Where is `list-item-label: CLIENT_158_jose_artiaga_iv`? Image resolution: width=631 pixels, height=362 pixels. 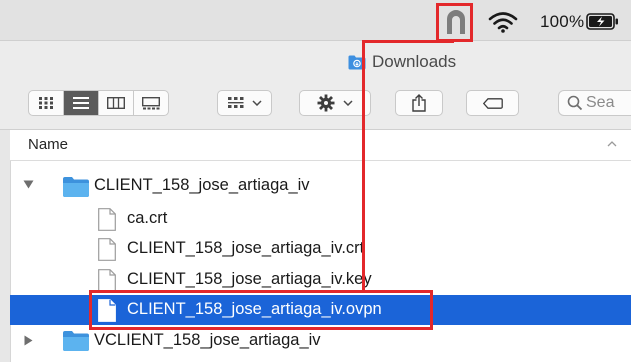
list-item-label: CLIENT_158_jose_artiaga_iv is located at coordinates (202, 185).